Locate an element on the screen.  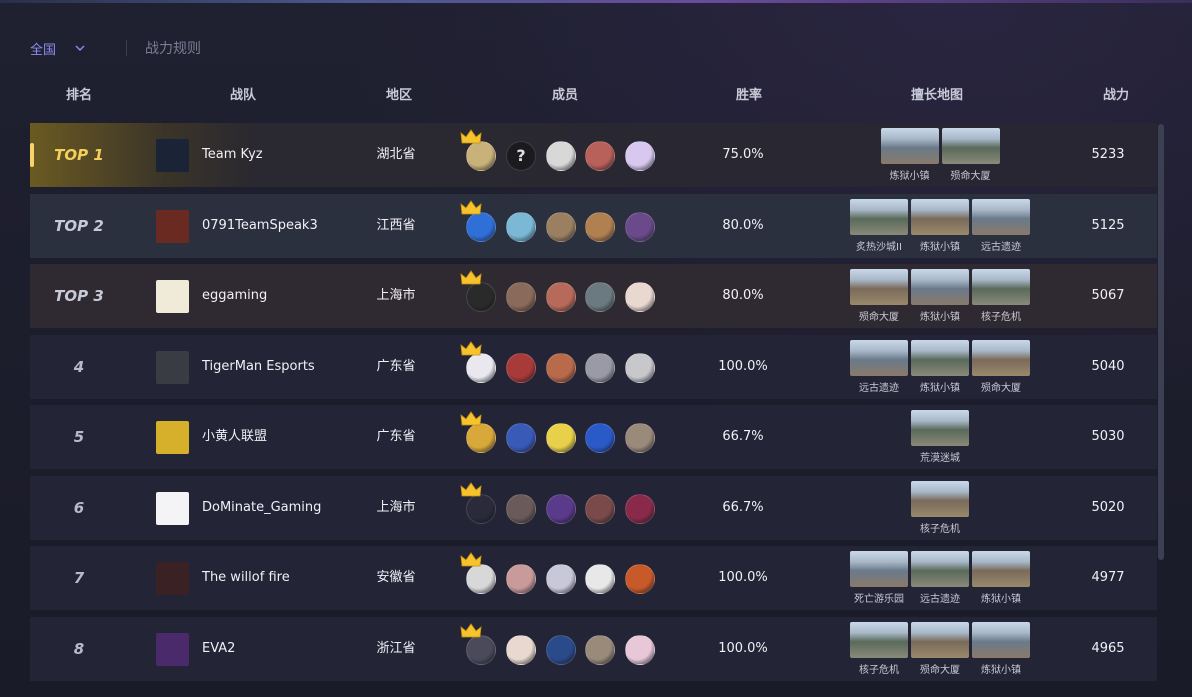
table-row: TOP 1 Team Kyz 湖北省? 75.0% 炼狱小镇 殒命大厦 5233 is located at coordinates (593, 155).